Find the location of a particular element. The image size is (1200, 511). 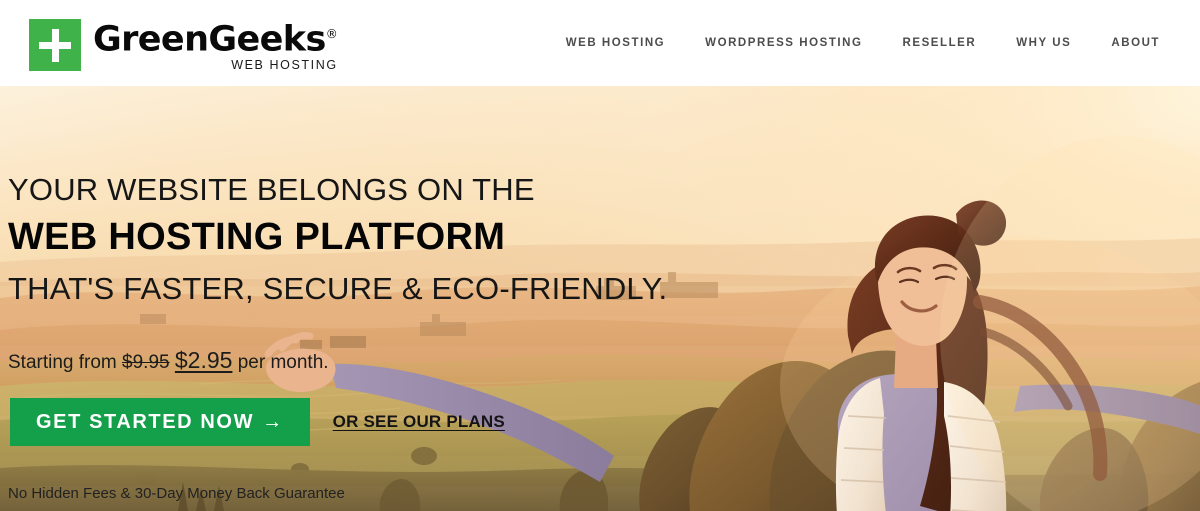

get-started-label: GET STARTED NOW is located at coordinates (145, 421).